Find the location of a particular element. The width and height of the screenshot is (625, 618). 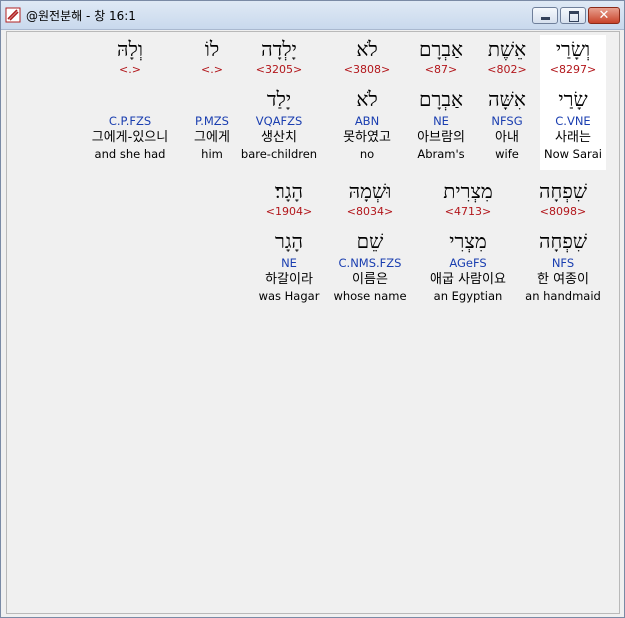

close-icon: ✕ is located at coordinates (604, 15).